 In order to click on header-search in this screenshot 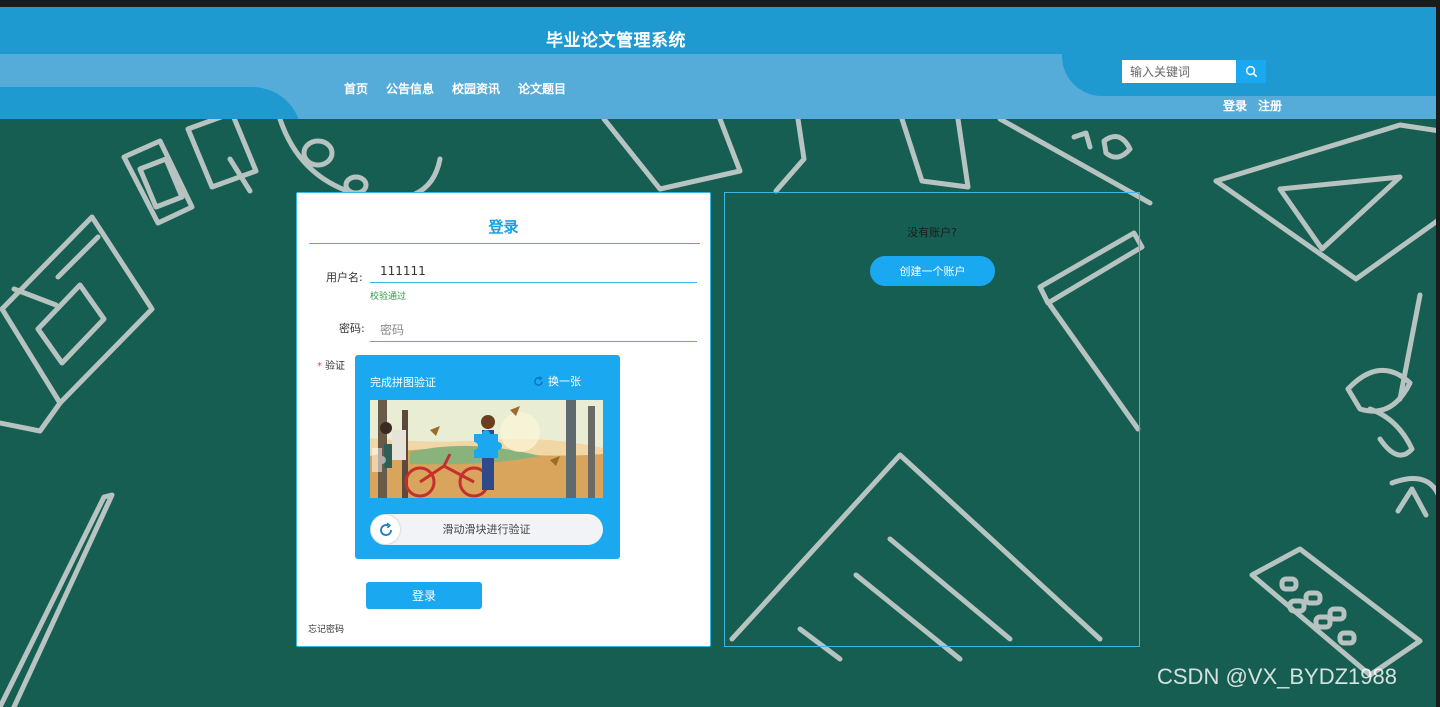, I will do `click(1194, 71)`.